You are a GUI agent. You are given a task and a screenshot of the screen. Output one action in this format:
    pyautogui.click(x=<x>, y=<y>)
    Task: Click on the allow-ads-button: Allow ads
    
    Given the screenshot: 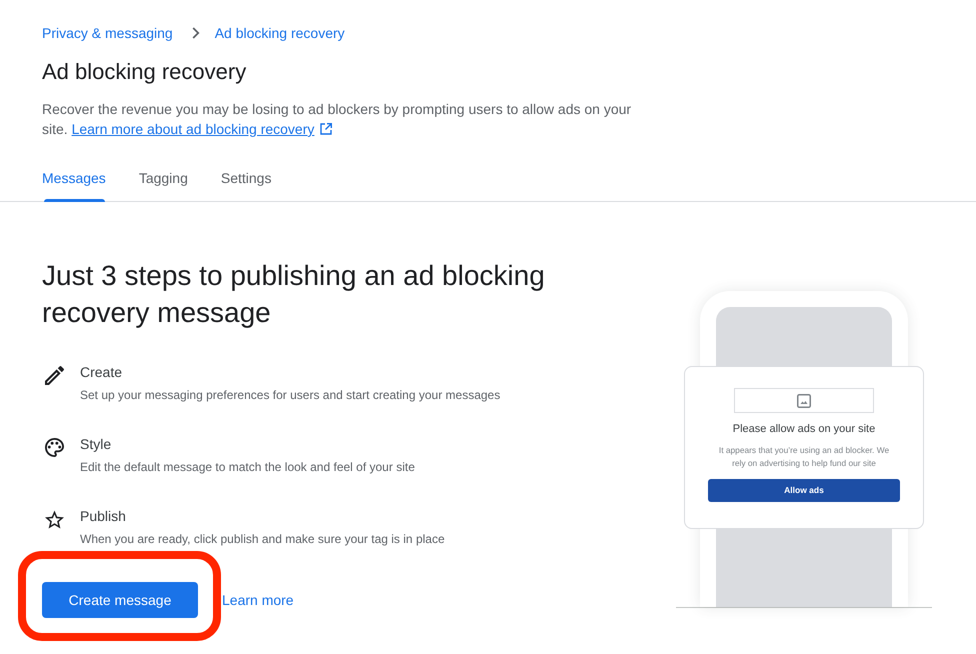 What is the action you would take?
    pyautogui.click(x=804, y=490)
    